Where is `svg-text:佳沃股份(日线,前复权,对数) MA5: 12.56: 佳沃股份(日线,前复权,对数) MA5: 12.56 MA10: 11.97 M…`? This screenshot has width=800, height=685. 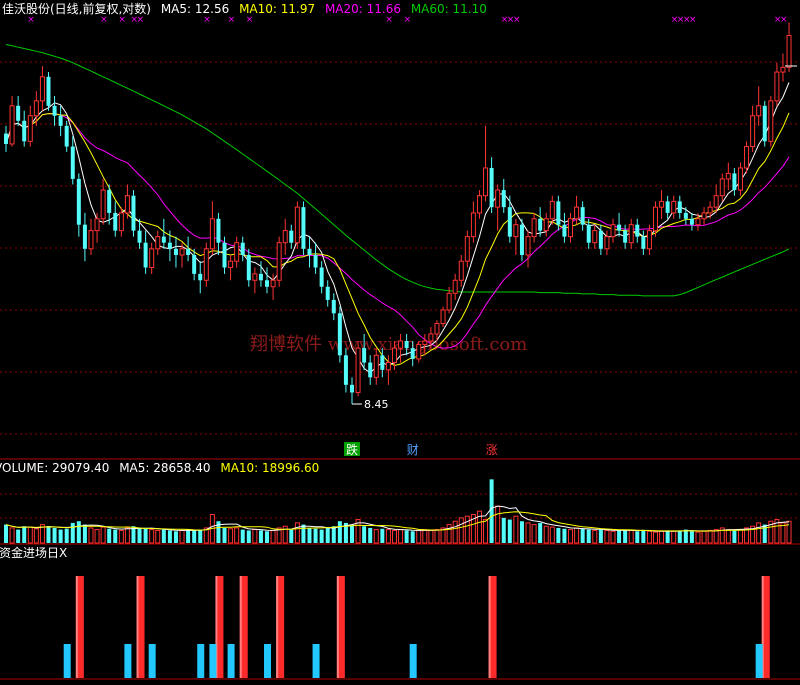 svg-text:佳沃股份(日线,前复权,对数) MA5: 12.56: 佳沃股份(日线,前复权,对数) MA5: 12.56 MA10: 11.97 M… is located at coordinates (244, 8).